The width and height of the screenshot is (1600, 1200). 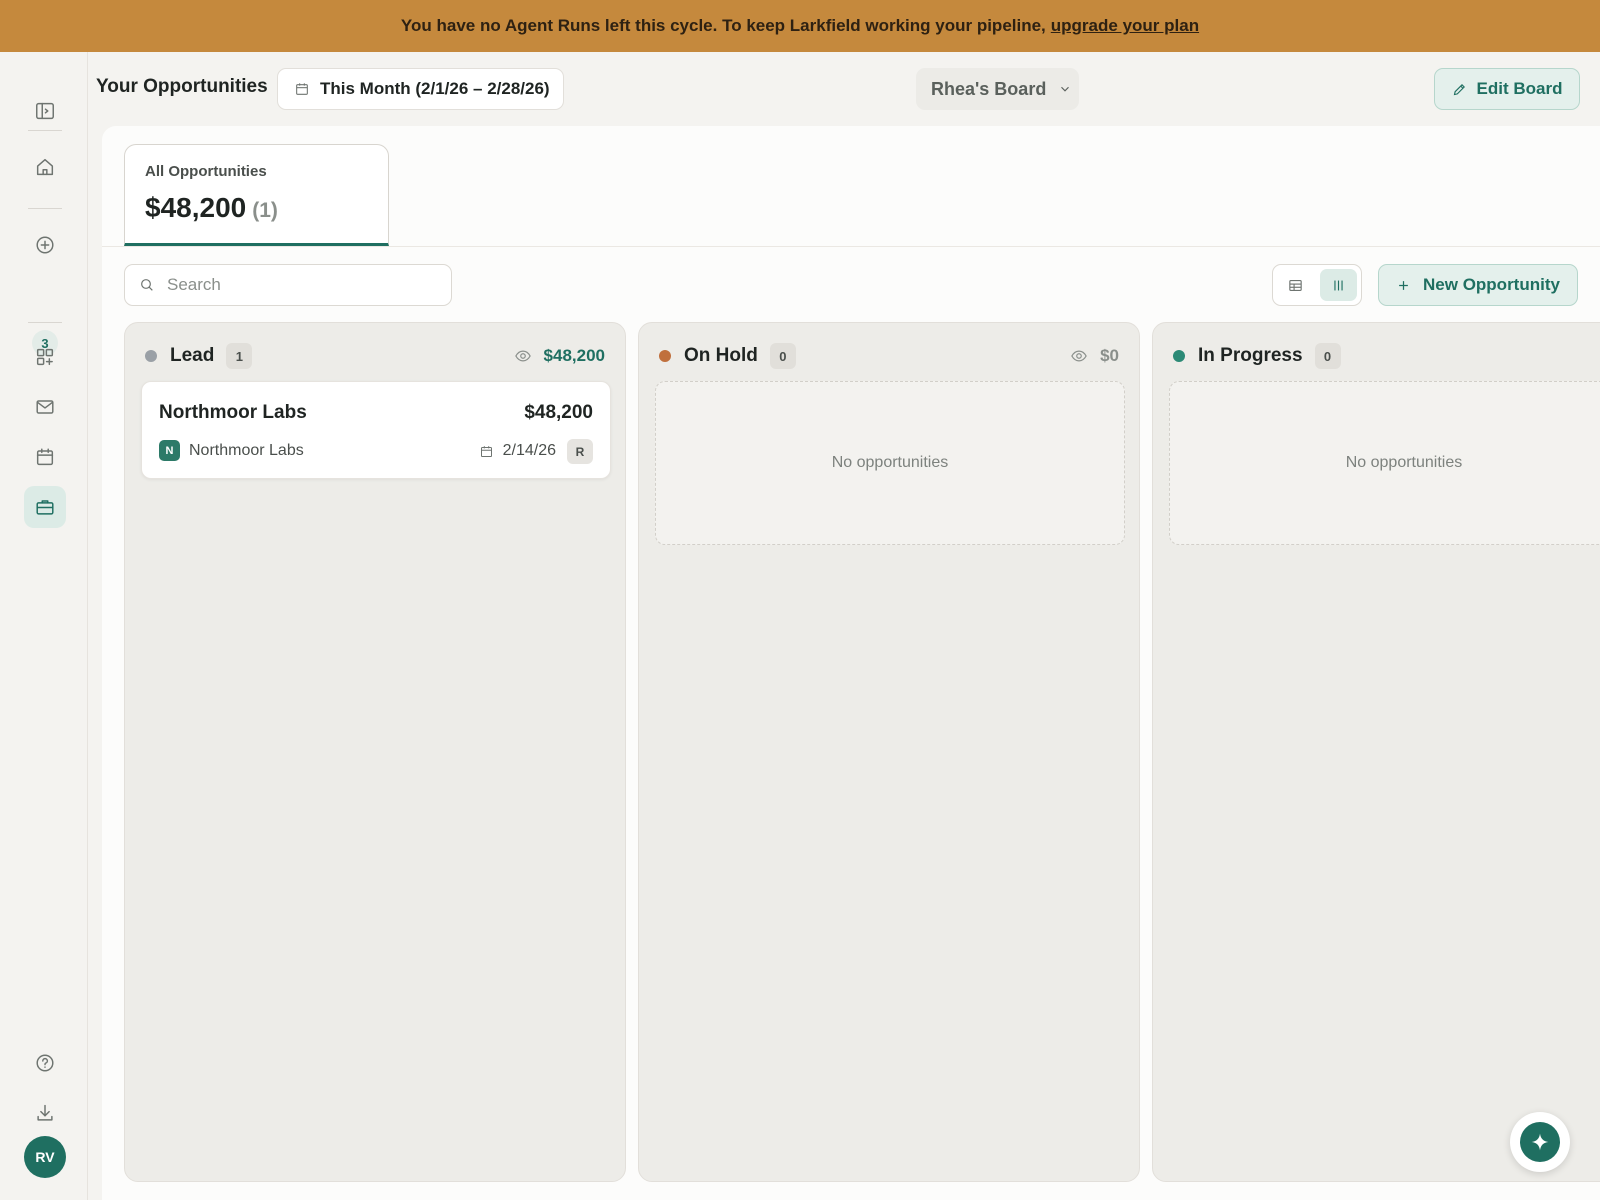 What do you see at coordinates (182, 86) in the screenshot?
I see `page-title: Your Opportunities` at bounding box center [182, 86].